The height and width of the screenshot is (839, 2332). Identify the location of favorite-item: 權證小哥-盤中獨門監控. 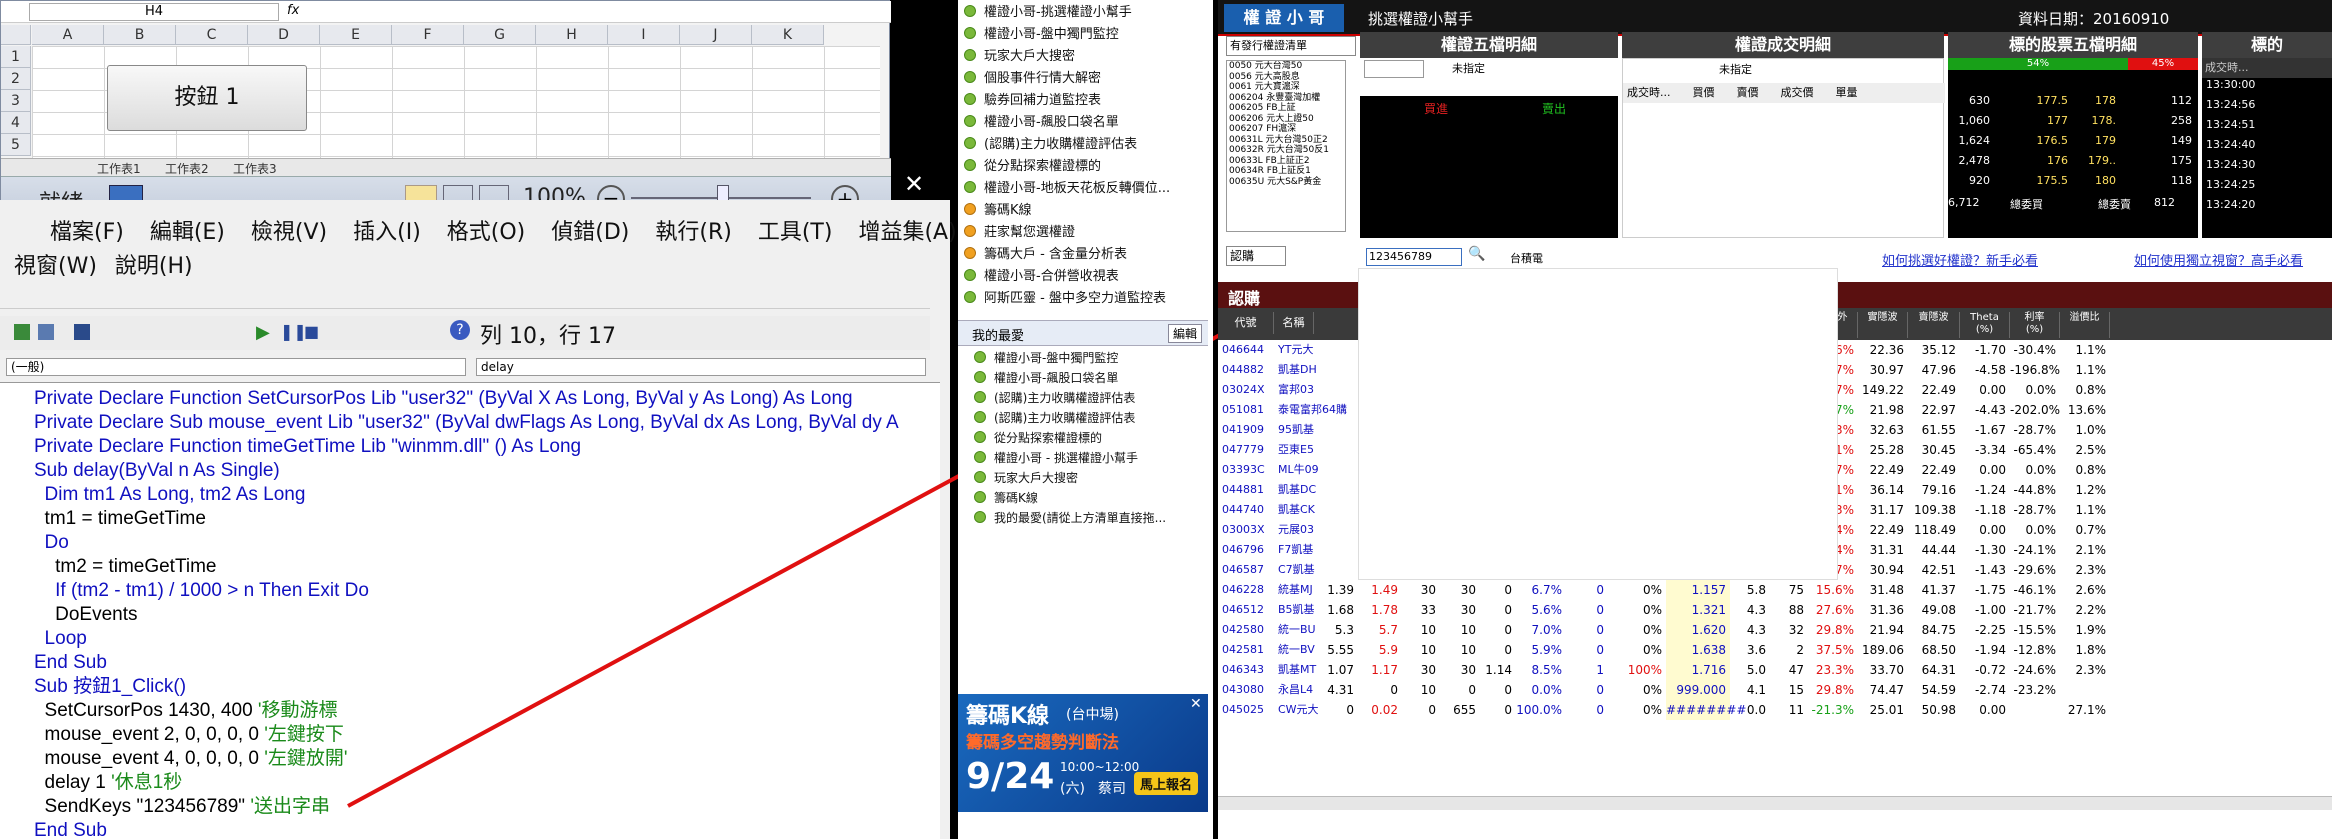
(1046, 358).